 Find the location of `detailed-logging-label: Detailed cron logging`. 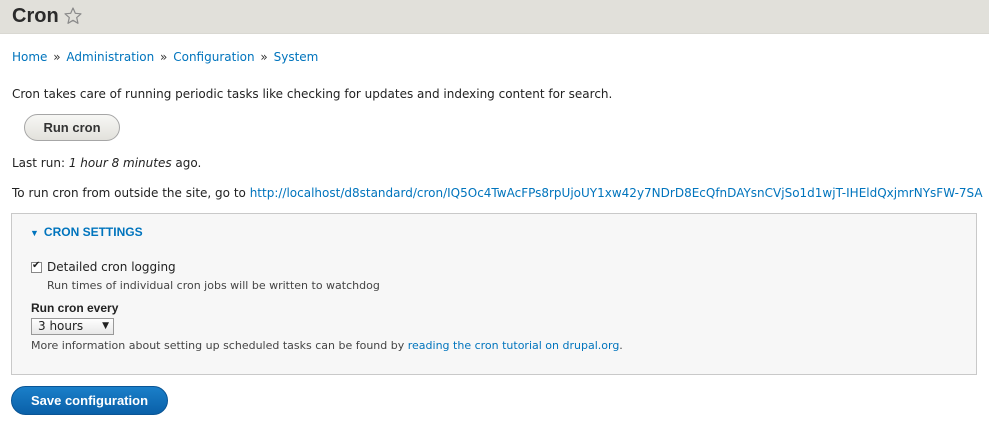

detailed-logging-label: Detailed cron logging is located at coordinates (111, 267).